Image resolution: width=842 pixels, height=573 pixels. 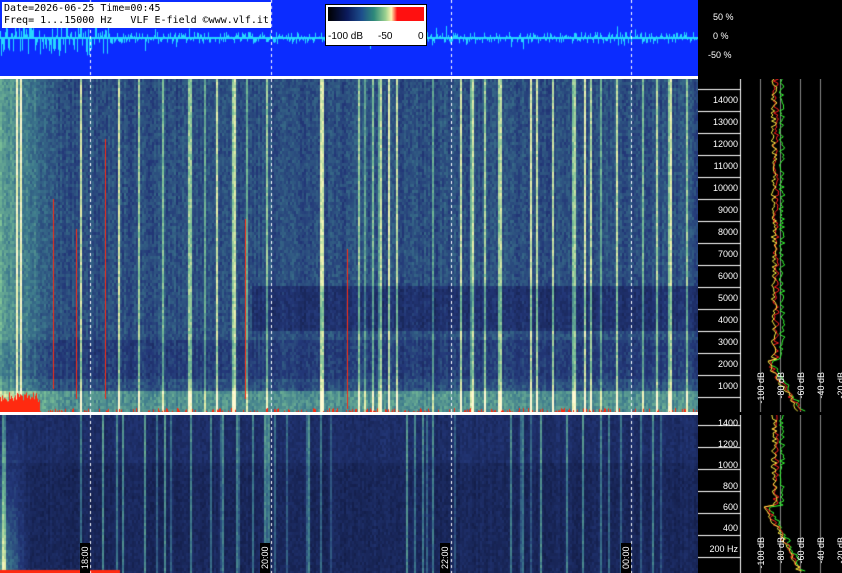 I want to click on color-scale-legend: -100 dB -50 0, so click(x=376, y=25).